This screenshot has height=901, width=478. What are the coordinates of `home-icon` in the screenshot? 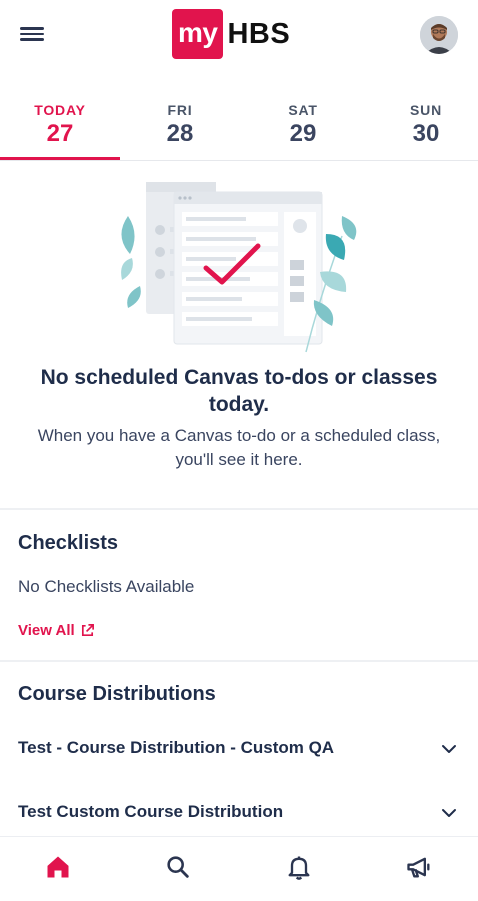 It's located at (58, 867).